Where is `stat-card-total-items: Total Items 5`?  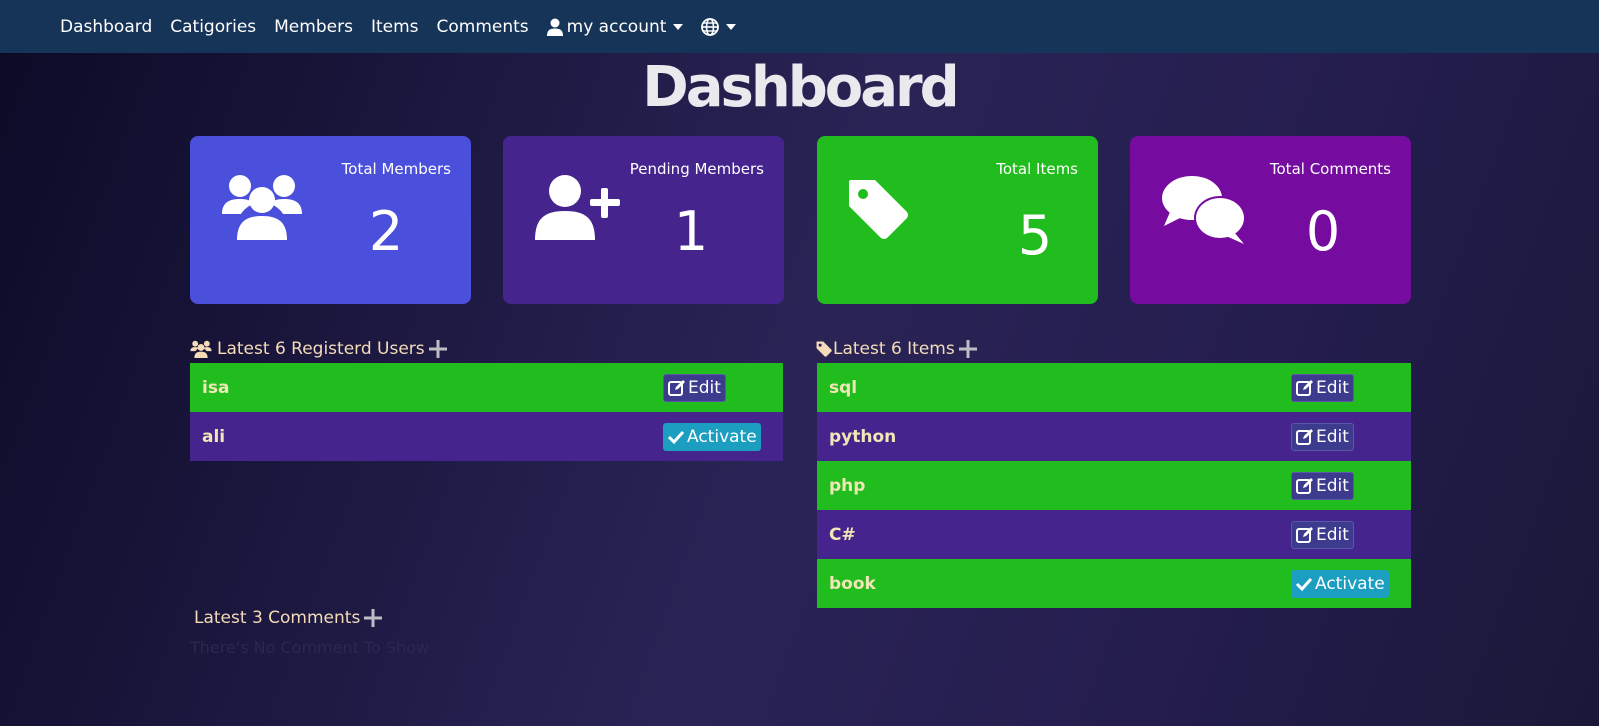 stat-card-total-items: Total Items 5 is located at coordinates (957, 220).